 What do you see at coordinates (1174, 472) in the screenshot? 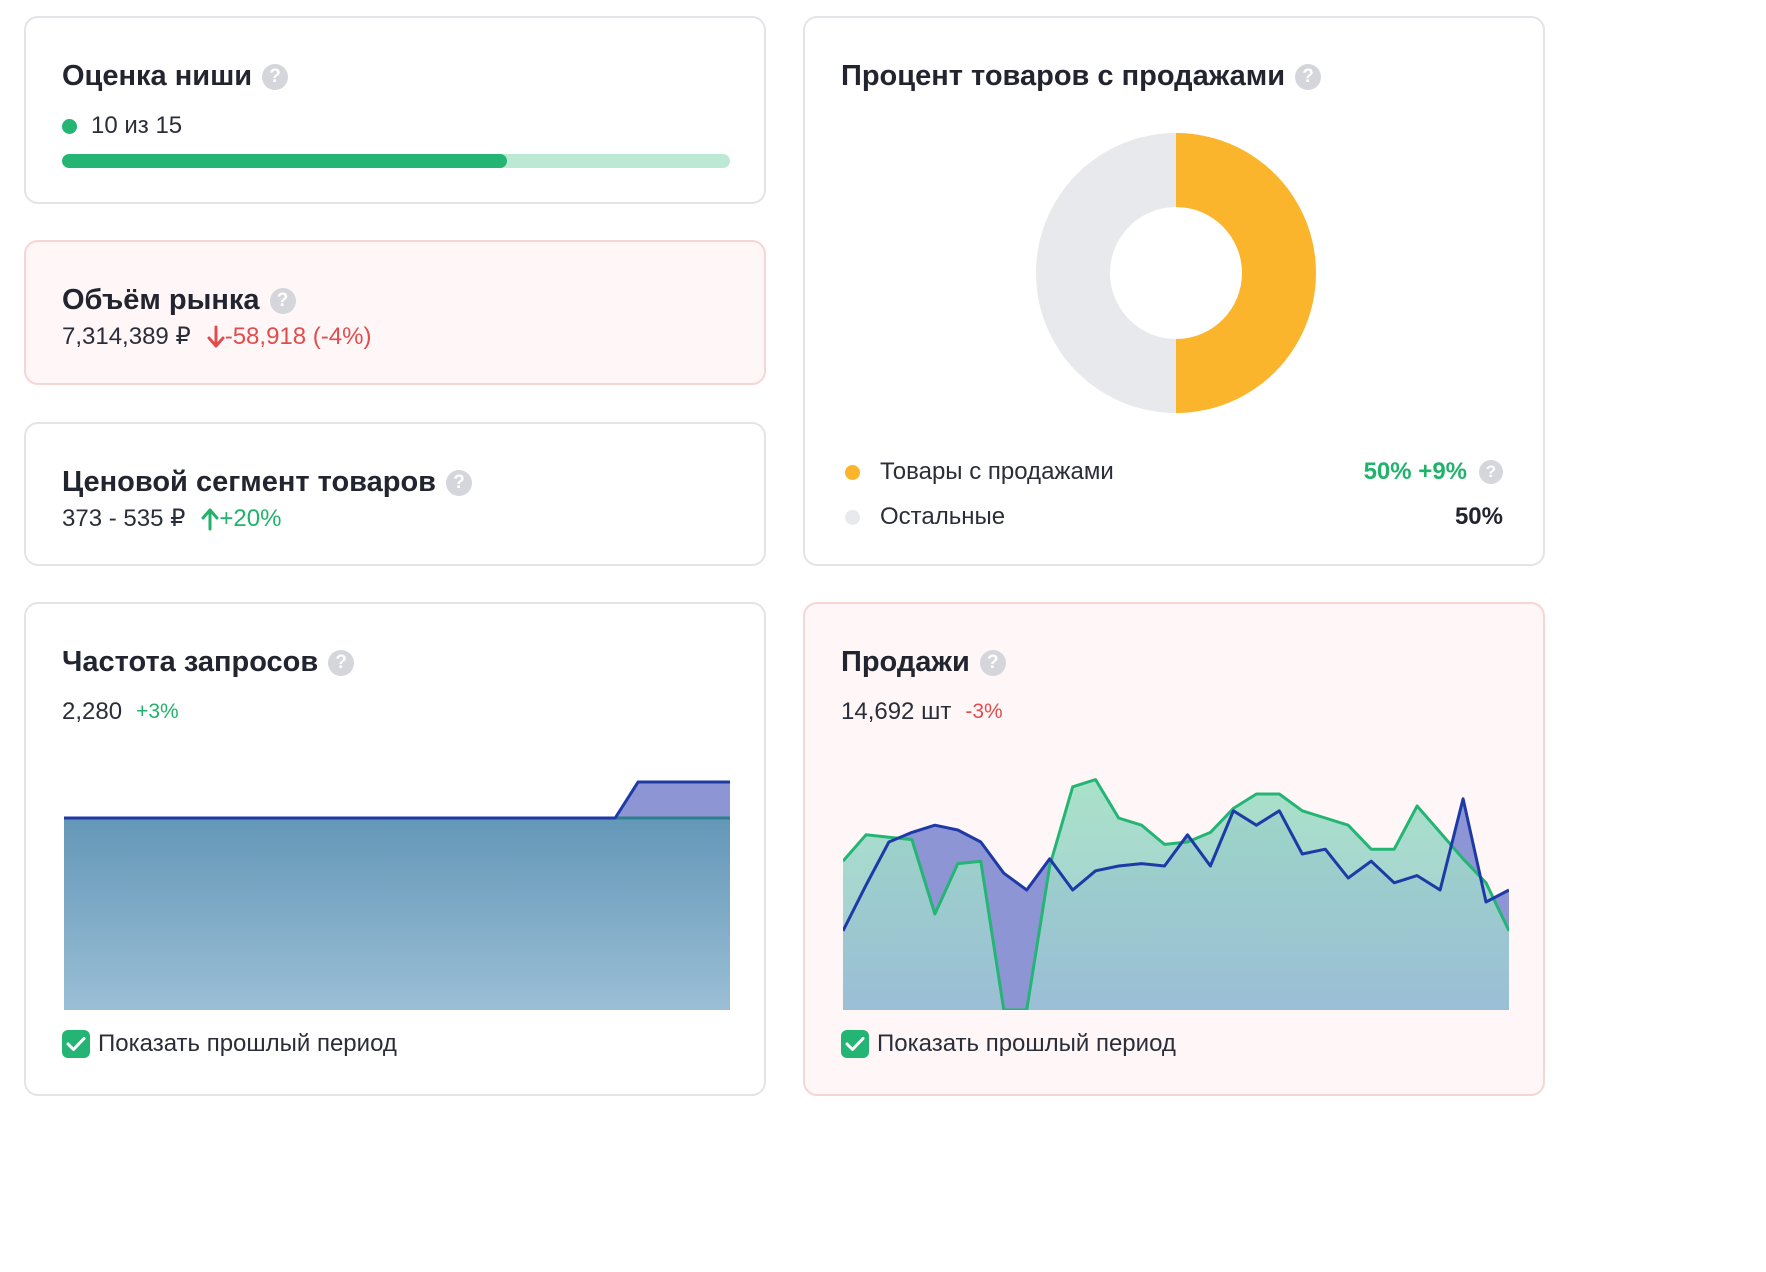
I see `legend-item-with-sales: Товары с продажами 50% +9% ?` at bounding box center [1174, 472].